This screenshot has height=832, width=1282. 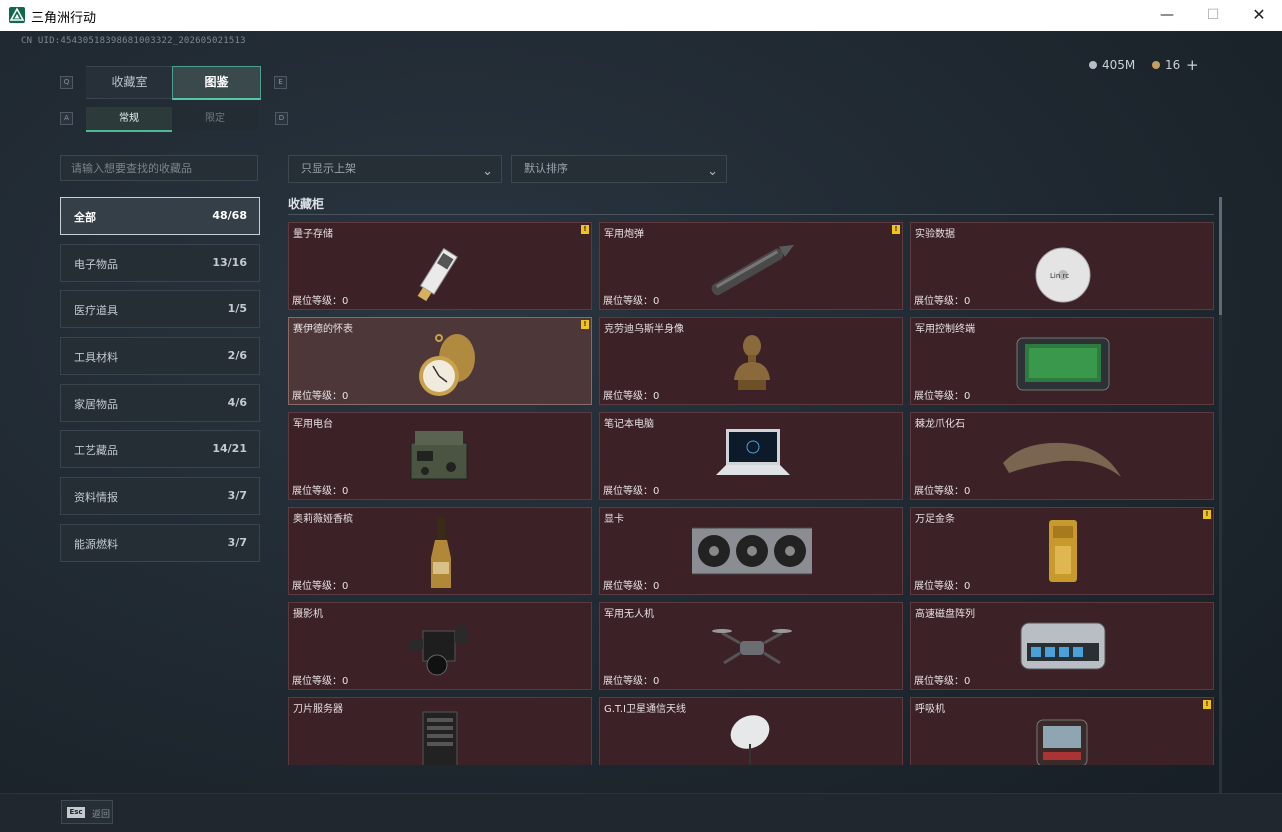 What do you see at coordinates (313, 424) in the screenshot?
I see `item-name: 军用电台` at bounding box center [313, 424].